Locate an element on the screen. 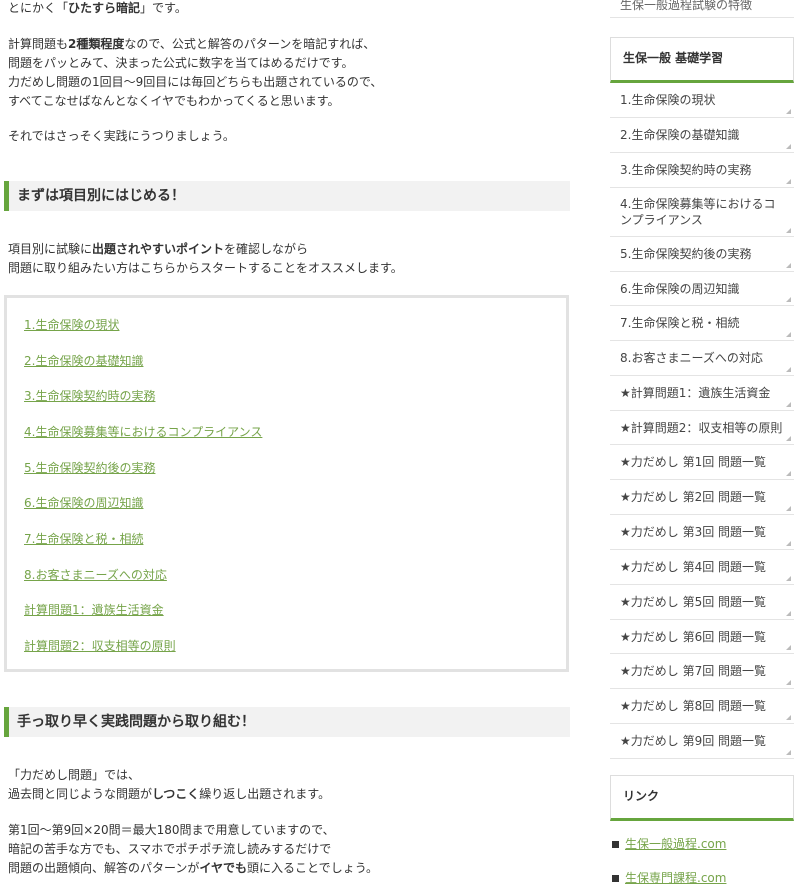  sidebar-item-overview: 生保一般過程試験の特徴 is located at coordinates (702, 9).